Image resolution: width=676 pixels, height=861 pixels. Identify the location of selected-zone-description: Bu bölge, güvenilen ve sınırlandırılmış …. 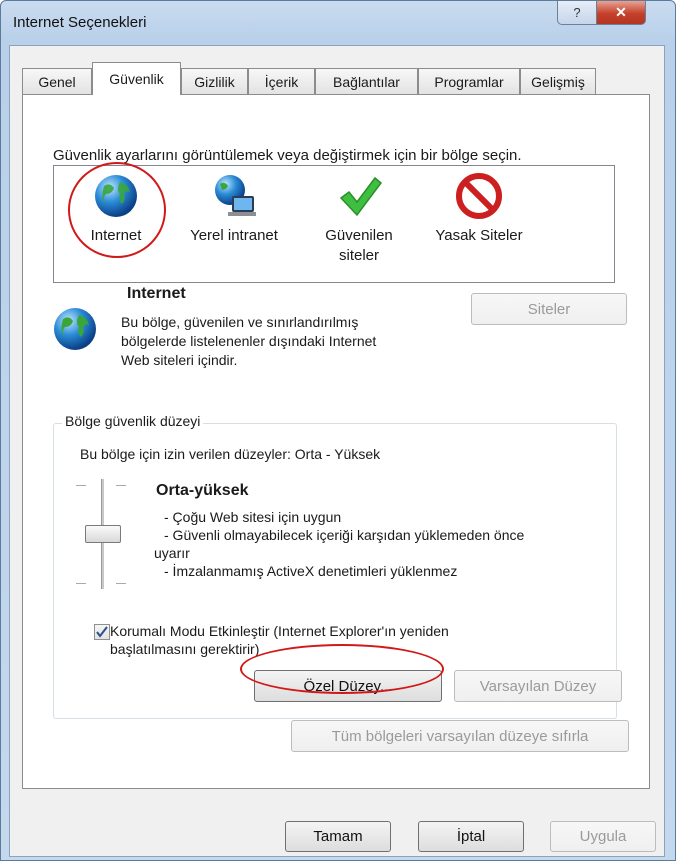
(248, 341).